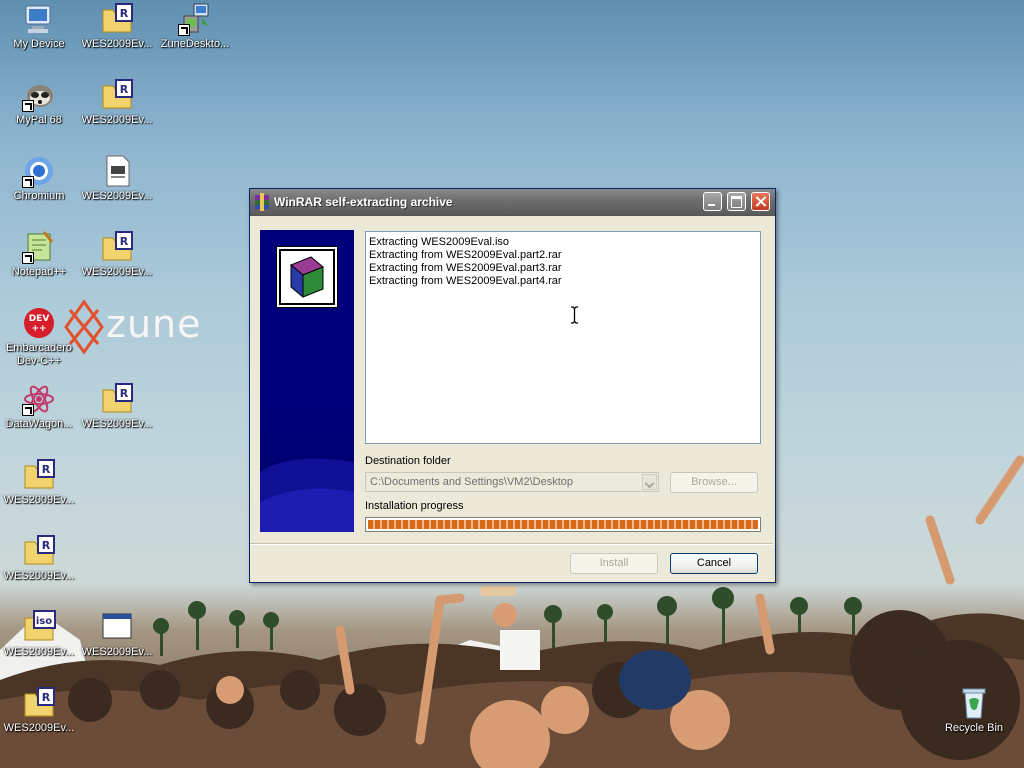 The width and height of the screenshot is (1024, 768). What do you see at coordinates (195, 19) in the screenshot?
I see `installer-icon` at bounding box center [195, 19].